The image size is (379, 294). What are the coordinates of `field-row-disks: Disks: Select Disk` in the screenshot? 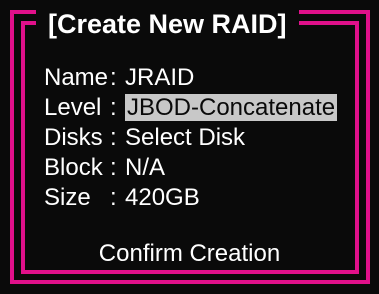 It's located at (144, 138).